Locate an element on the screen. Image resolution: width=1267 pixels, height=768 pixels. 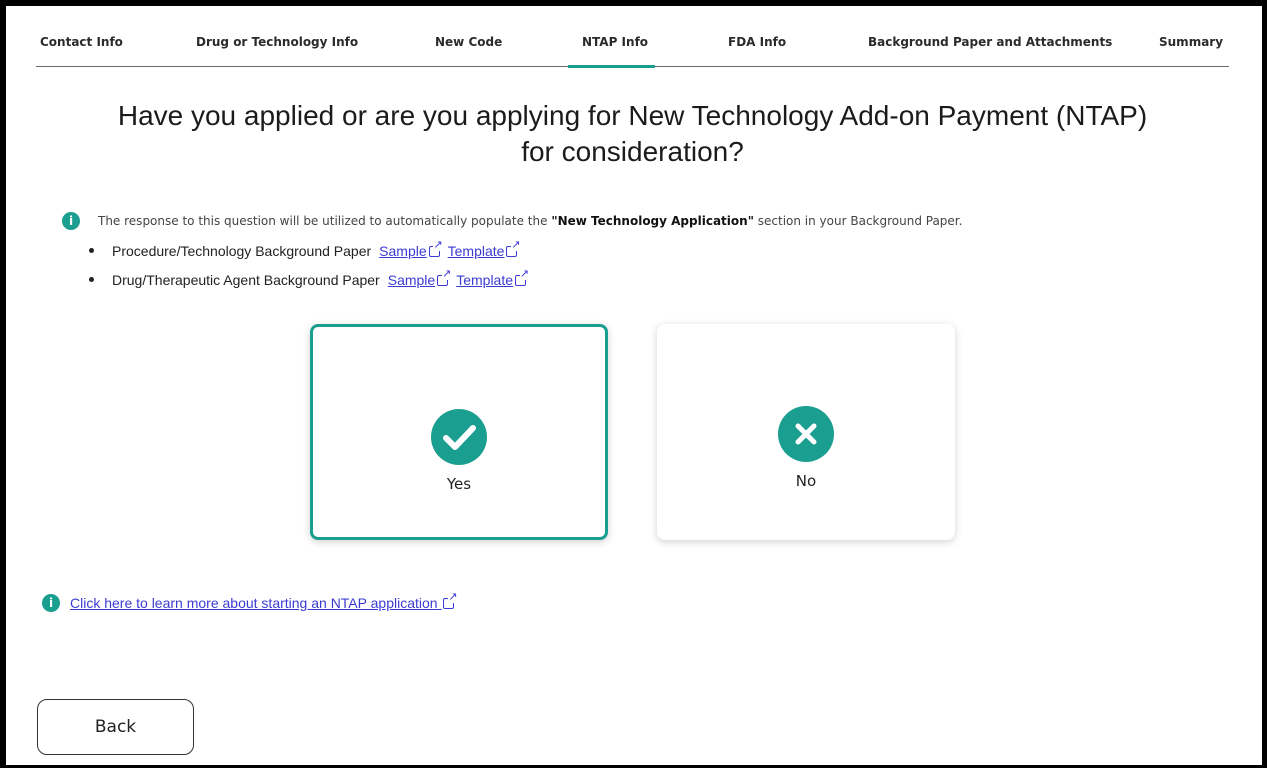
tab-drug-or-technology-info: Drug or Technology Info is located at coordinates (277, 46).